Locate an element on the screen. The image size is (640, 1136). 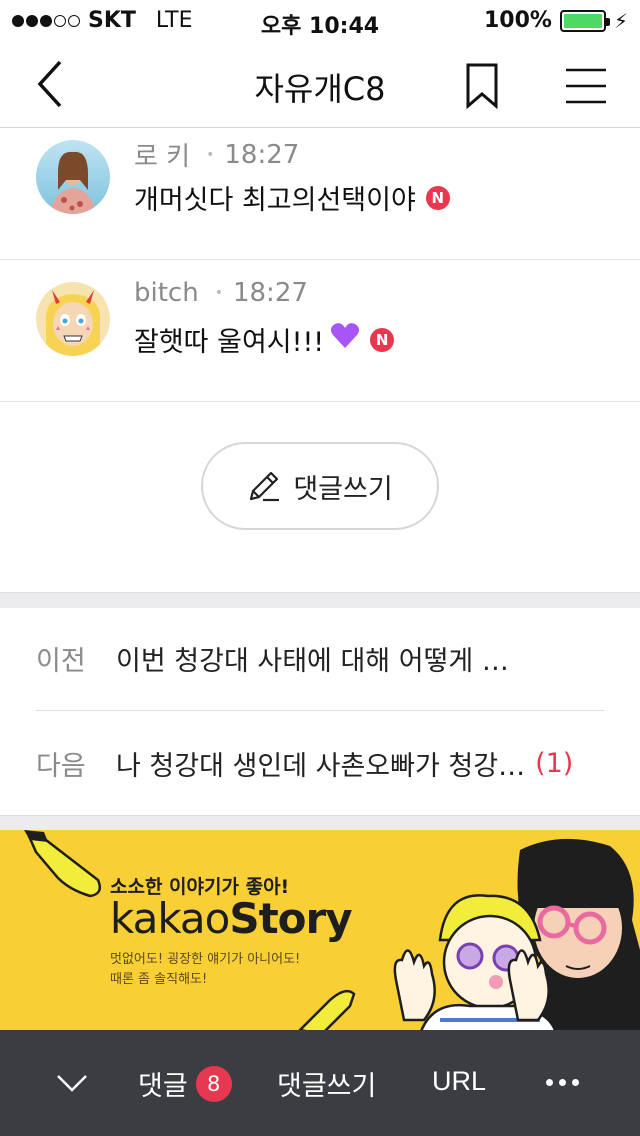
ad-subtext: 때론 좀 솔직해도! is located at coordinates (159, 979).